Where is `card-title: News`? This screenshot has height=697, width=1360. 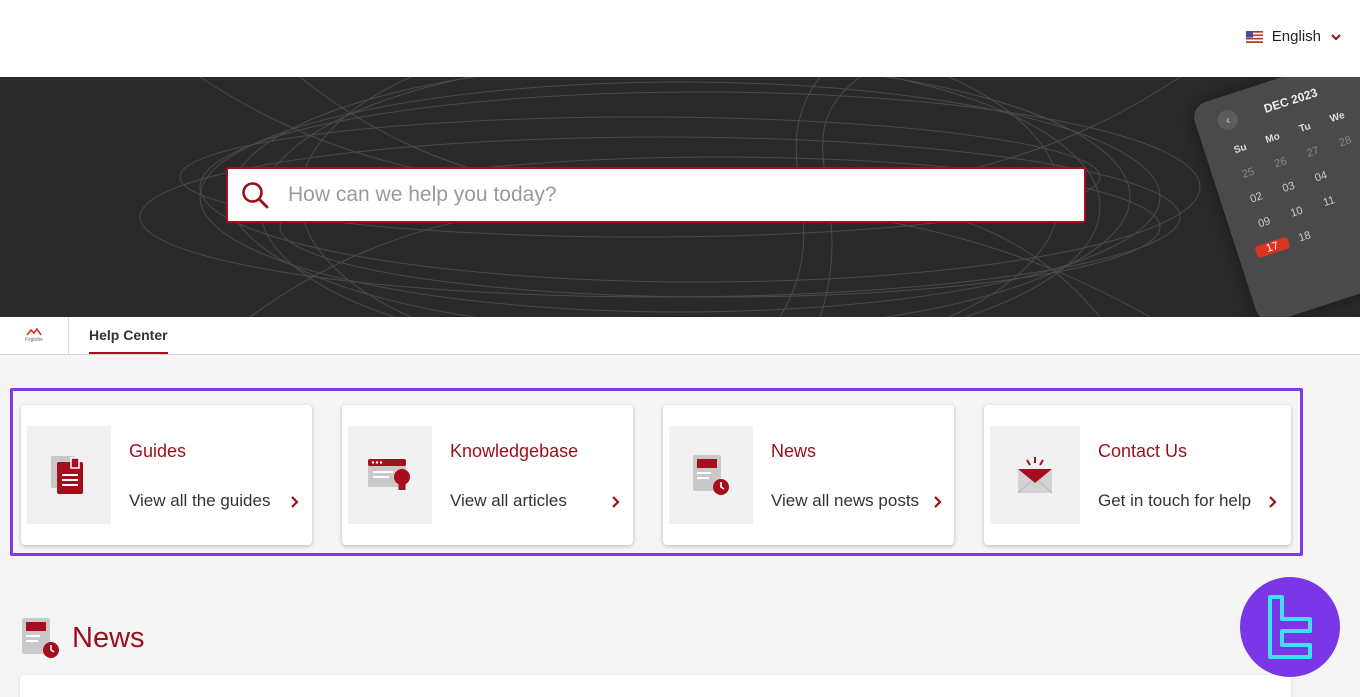
card-title: News is located at coordinates (794, 451).